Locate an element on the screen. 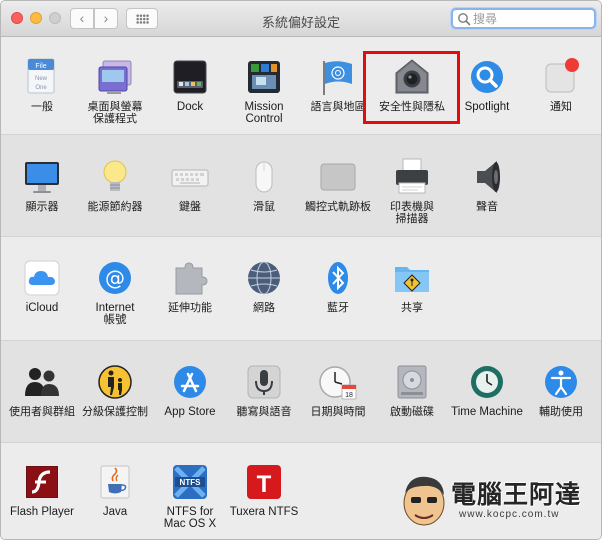 The height and width of the screenshot is (540, 602). pref-sharing: 共享 is located at coordinates (412, 286).